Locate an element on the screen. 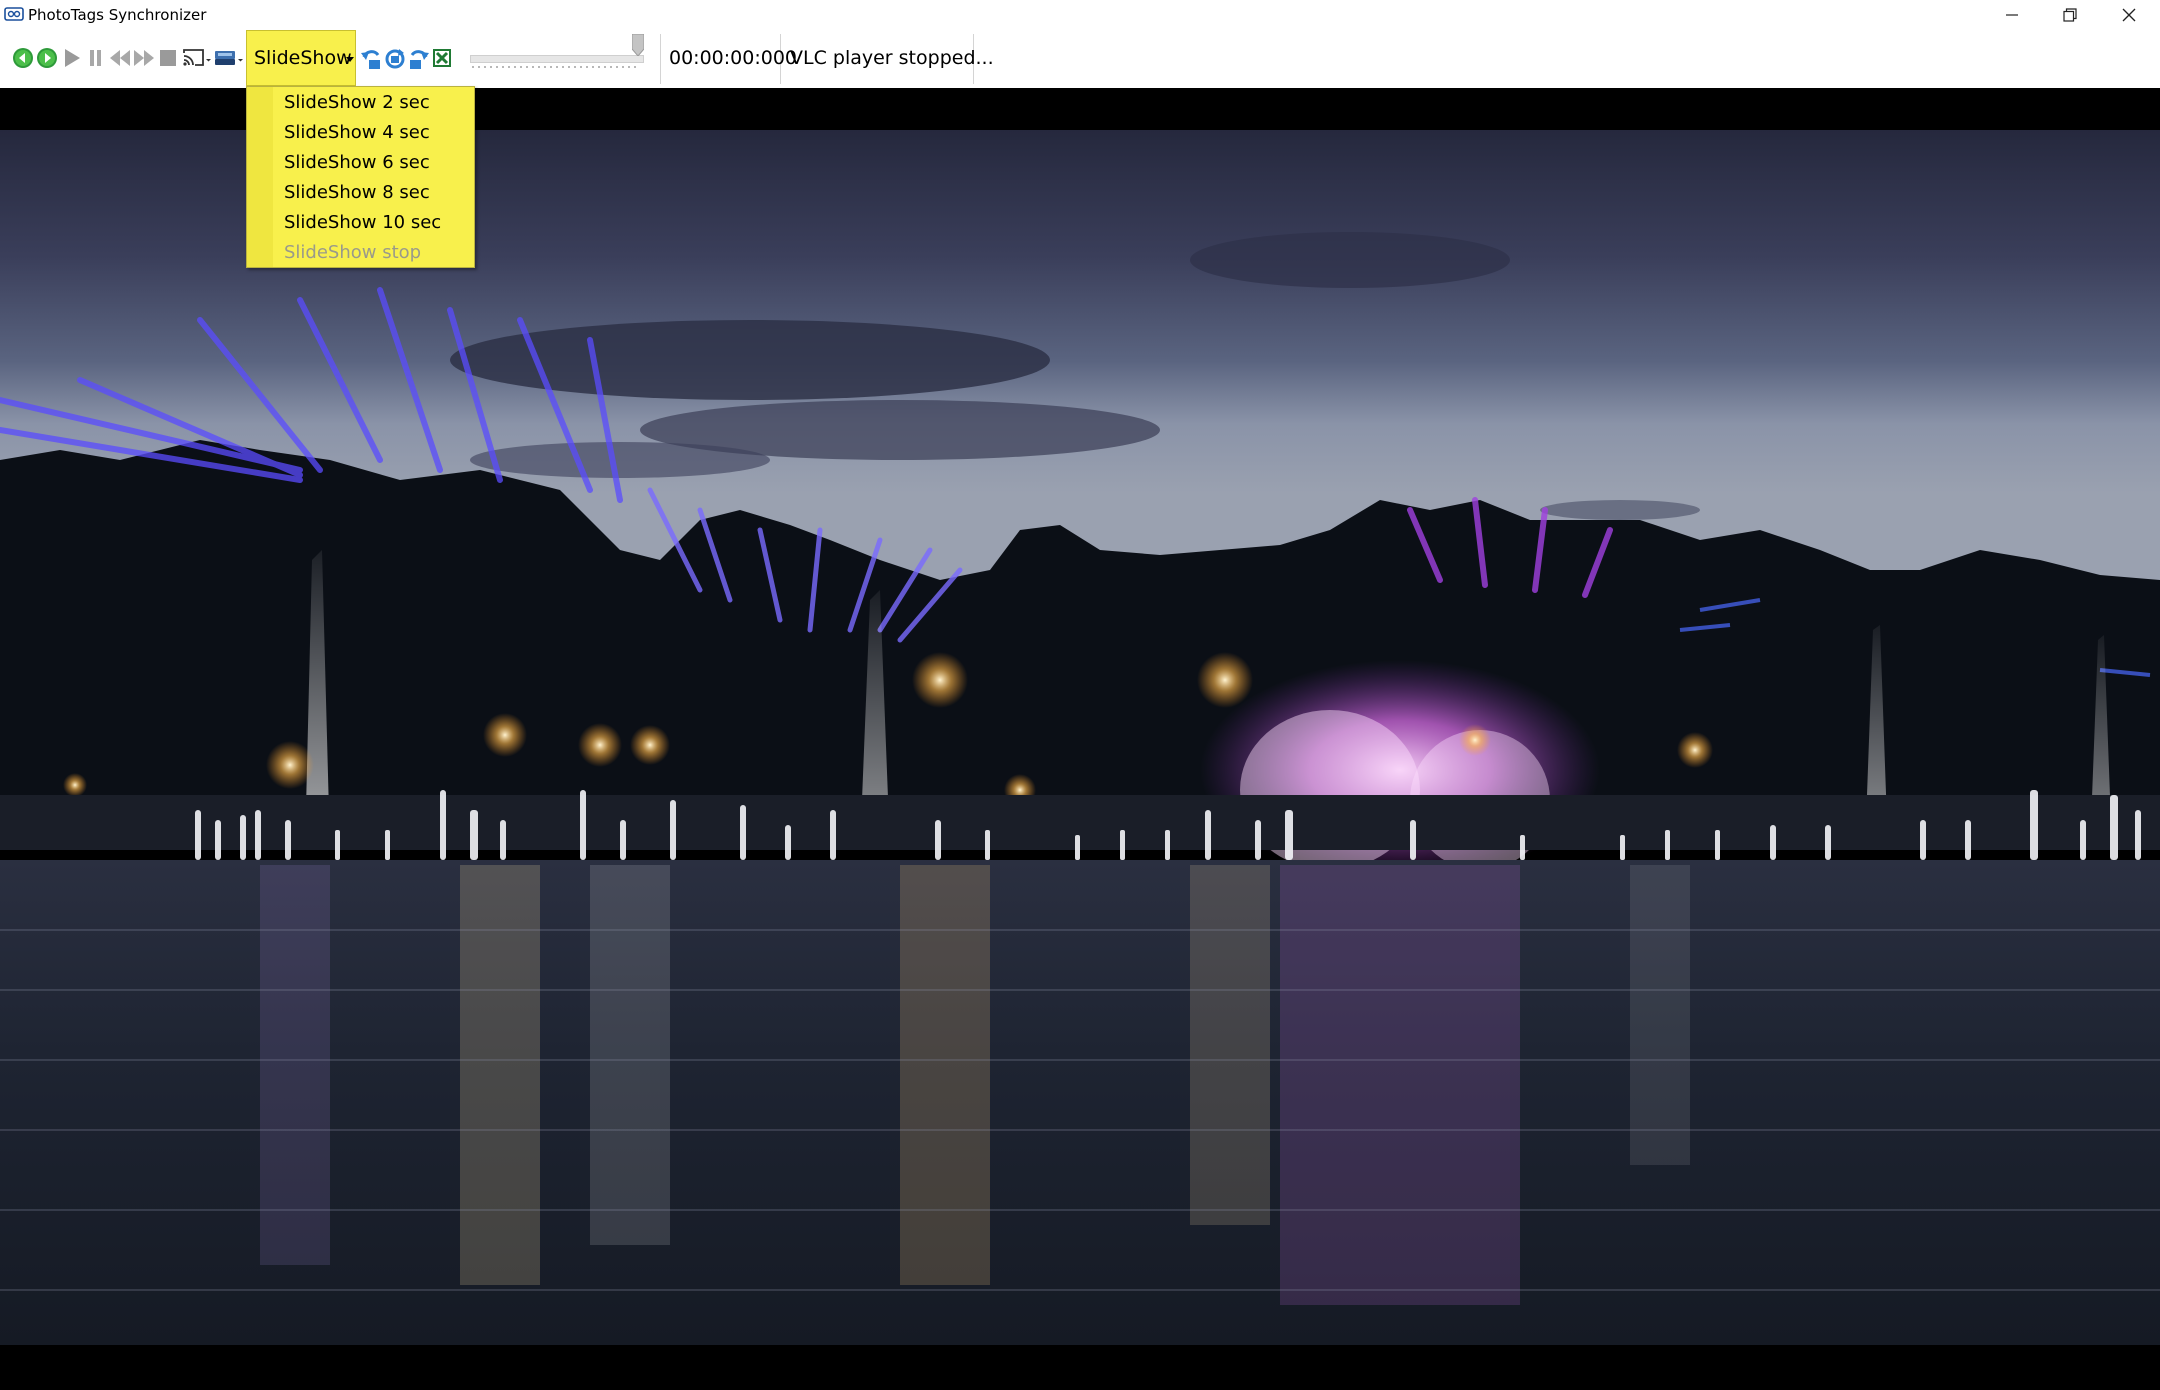  seek-slider is located at coordinates (558, 59).